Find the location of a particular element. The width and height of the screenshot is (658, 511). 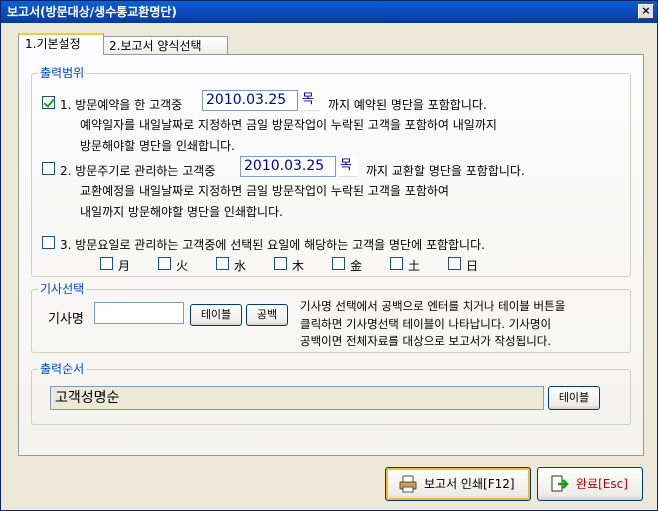

output-order-field: 고객성명순 is located at coordinates (297, 398).